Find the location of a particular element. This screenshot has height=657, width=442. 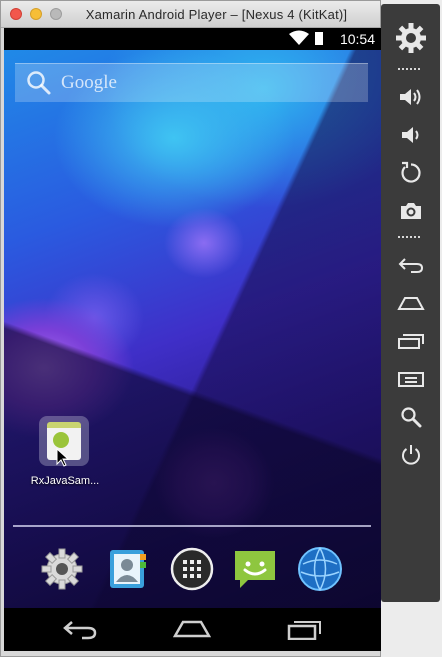

menu-button is located at coordinates (410, 379).